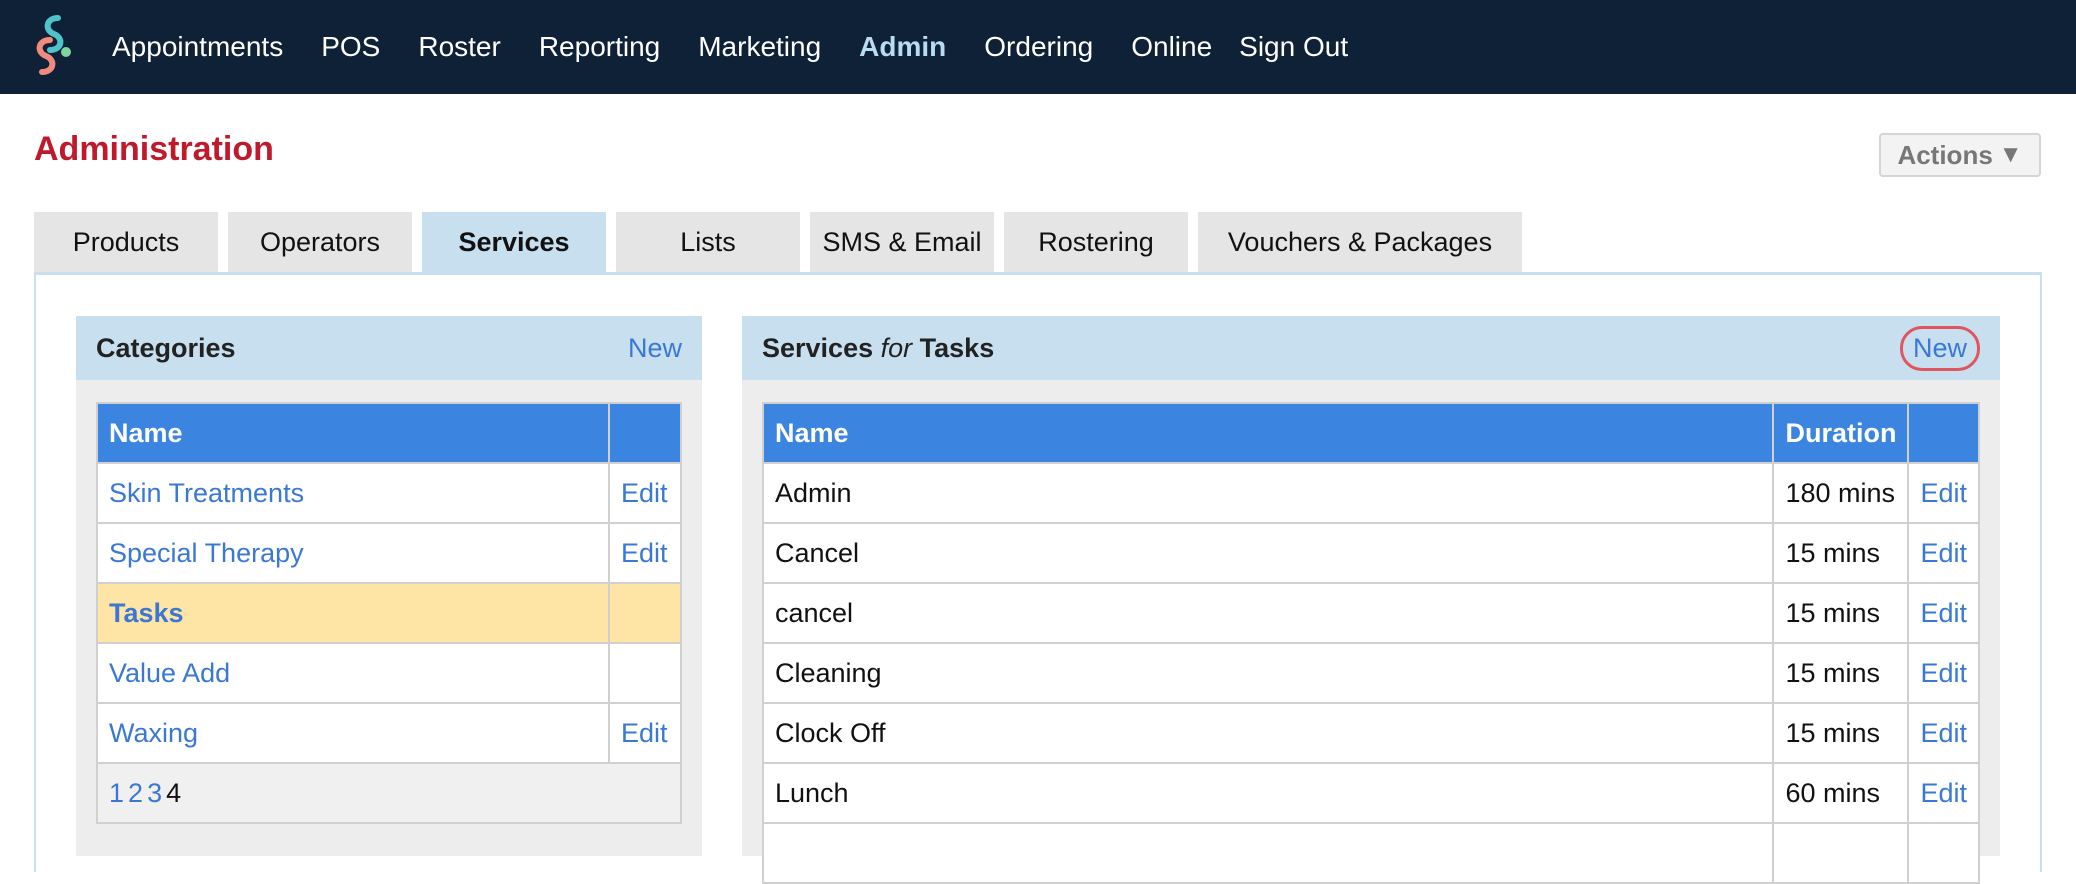  Describe the element at coordinates (708, 242) in the screenshot. I see `tab-lists: Lists` at that location.